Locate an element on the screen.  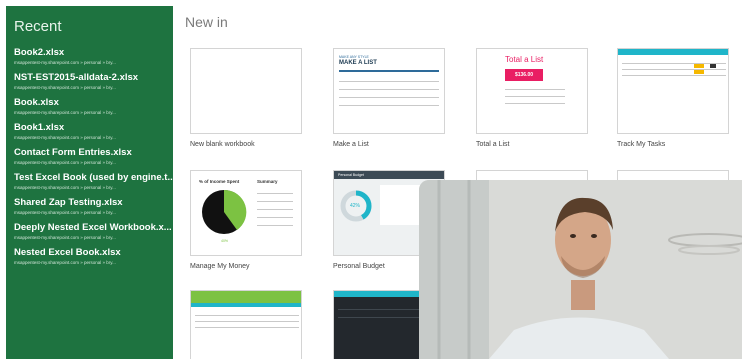
template-label: Manage My Money is located at coordinates (220, 266).